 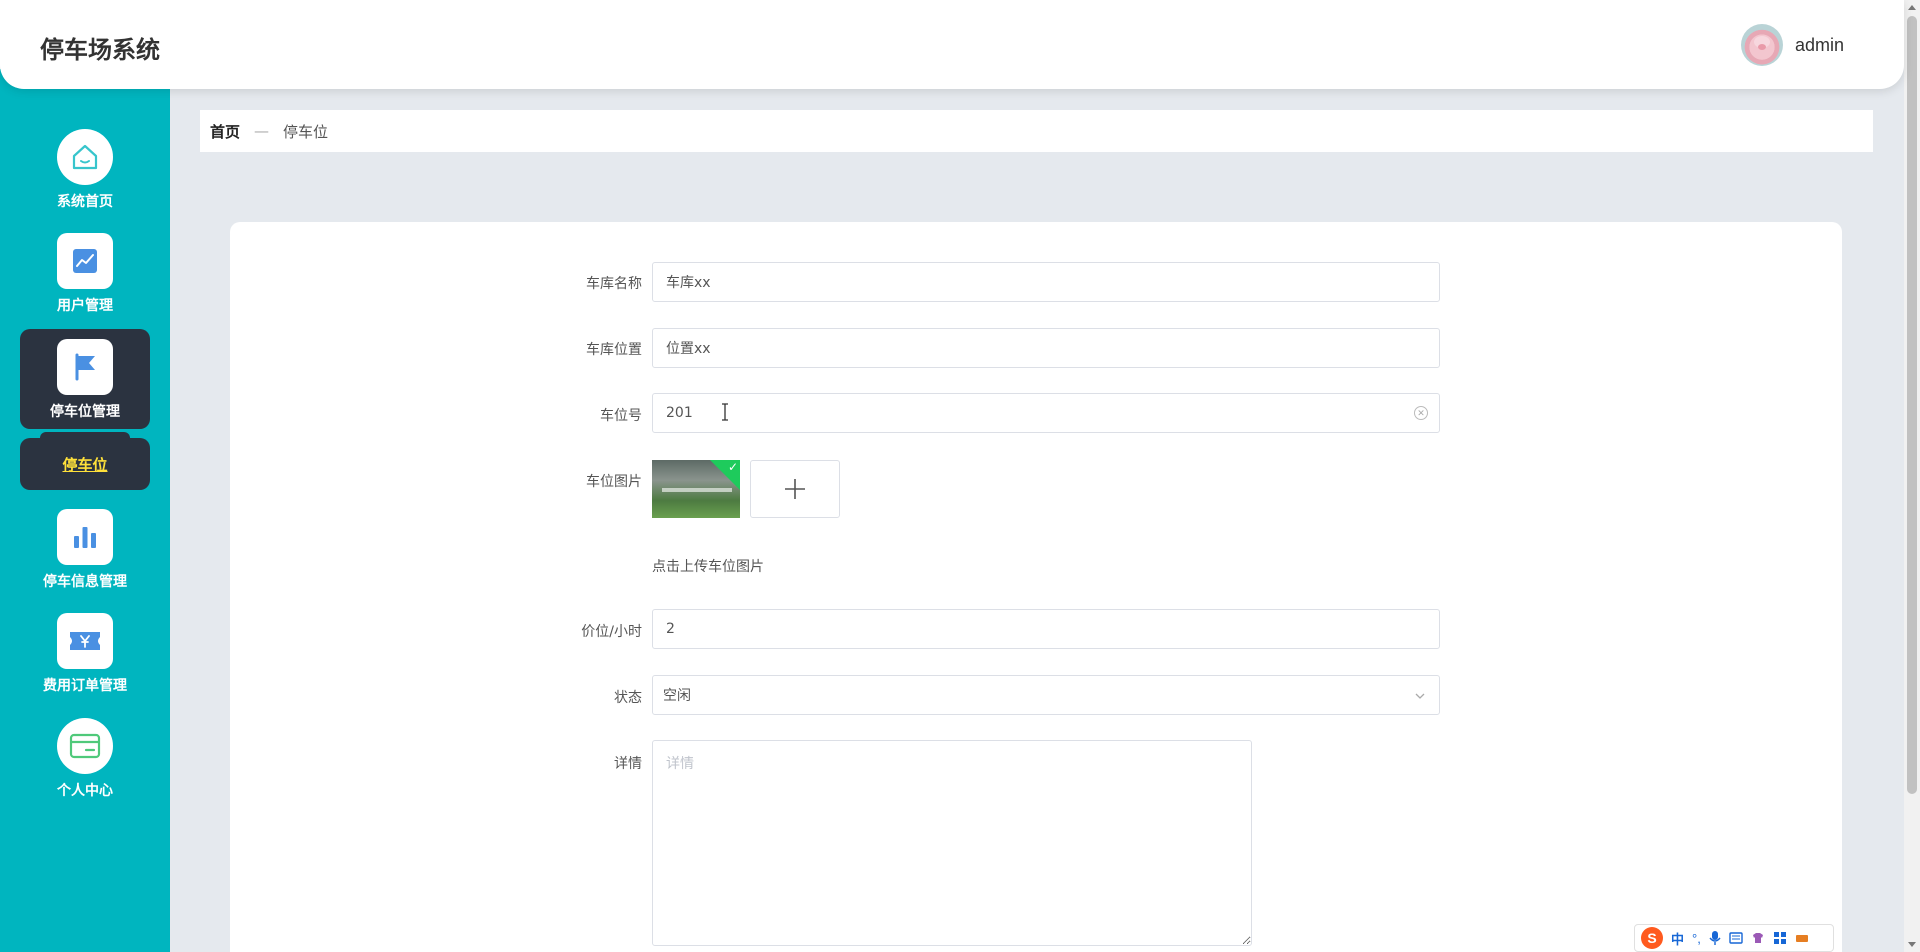 What do you see at coordinates (85, 412) in the screenshot?
I see `sidebar-item-label: 停车位管理` at bounding box center [85, 412].